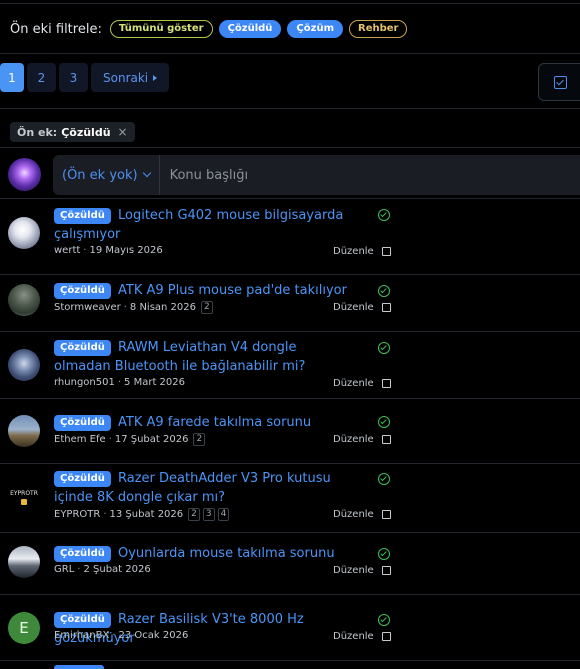  What do you see at coordinates (250, 29) in the screenshot?
I see `filter-chip-solved: Çözüldü` at bounding box center [250, 29].